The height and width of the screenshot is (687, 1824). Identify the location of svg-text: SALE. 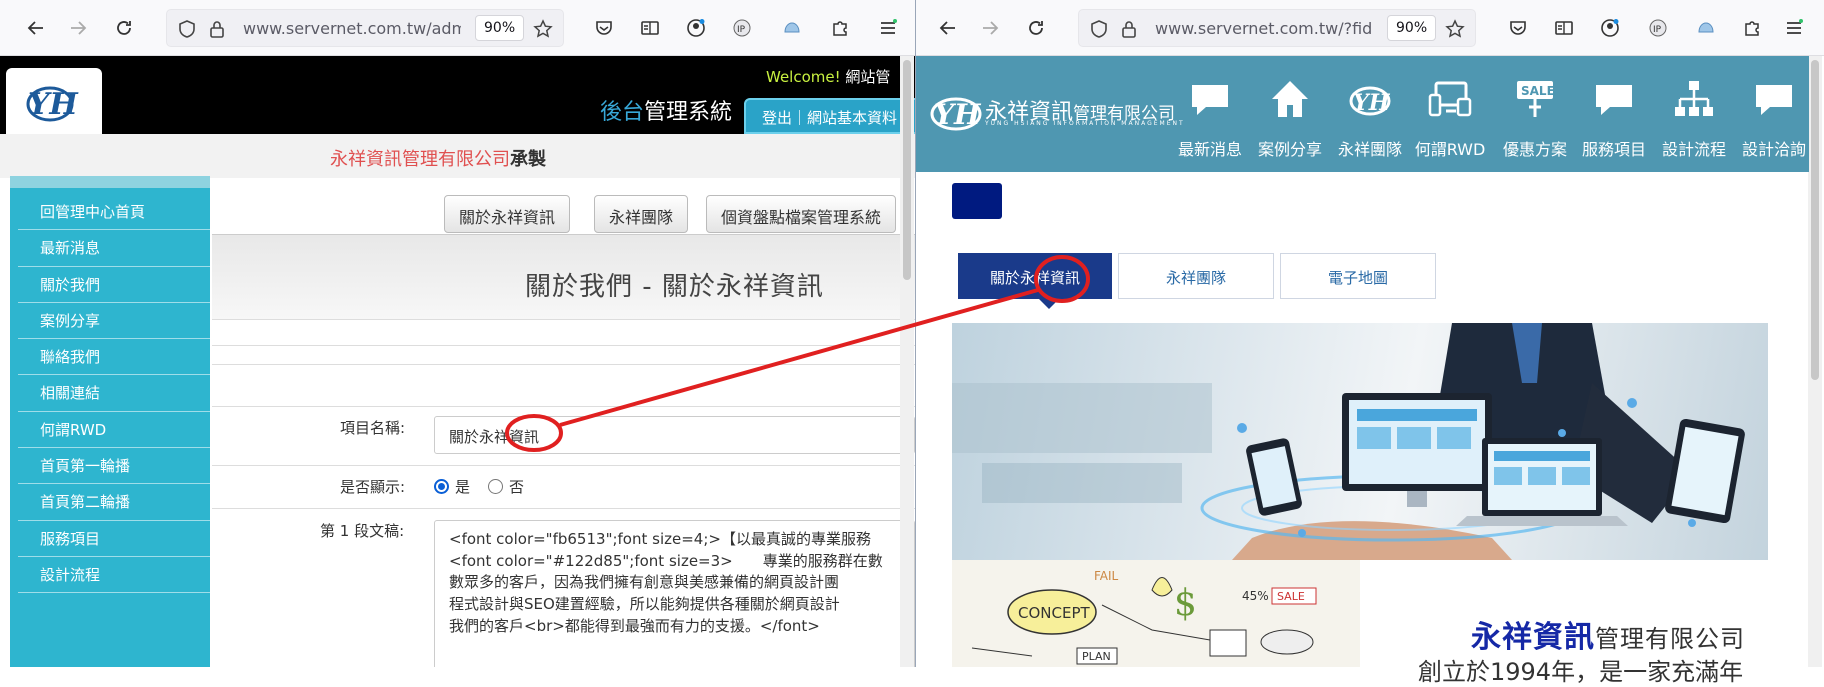
(1538, 91).